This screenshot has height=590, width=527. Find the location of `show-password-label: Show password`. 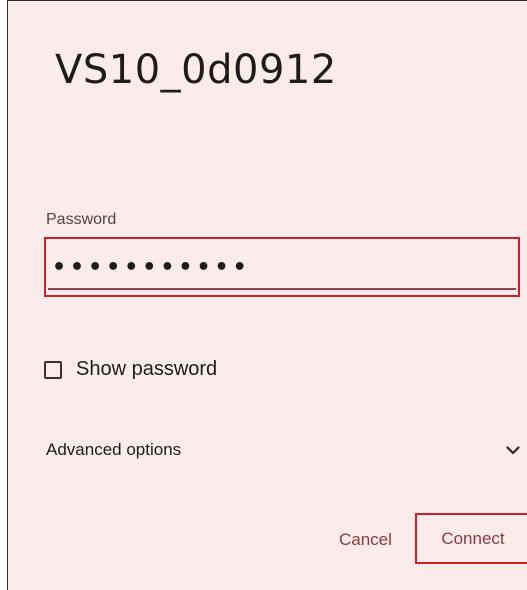

show-password-label: Show password is located at coordinates (146, 369).